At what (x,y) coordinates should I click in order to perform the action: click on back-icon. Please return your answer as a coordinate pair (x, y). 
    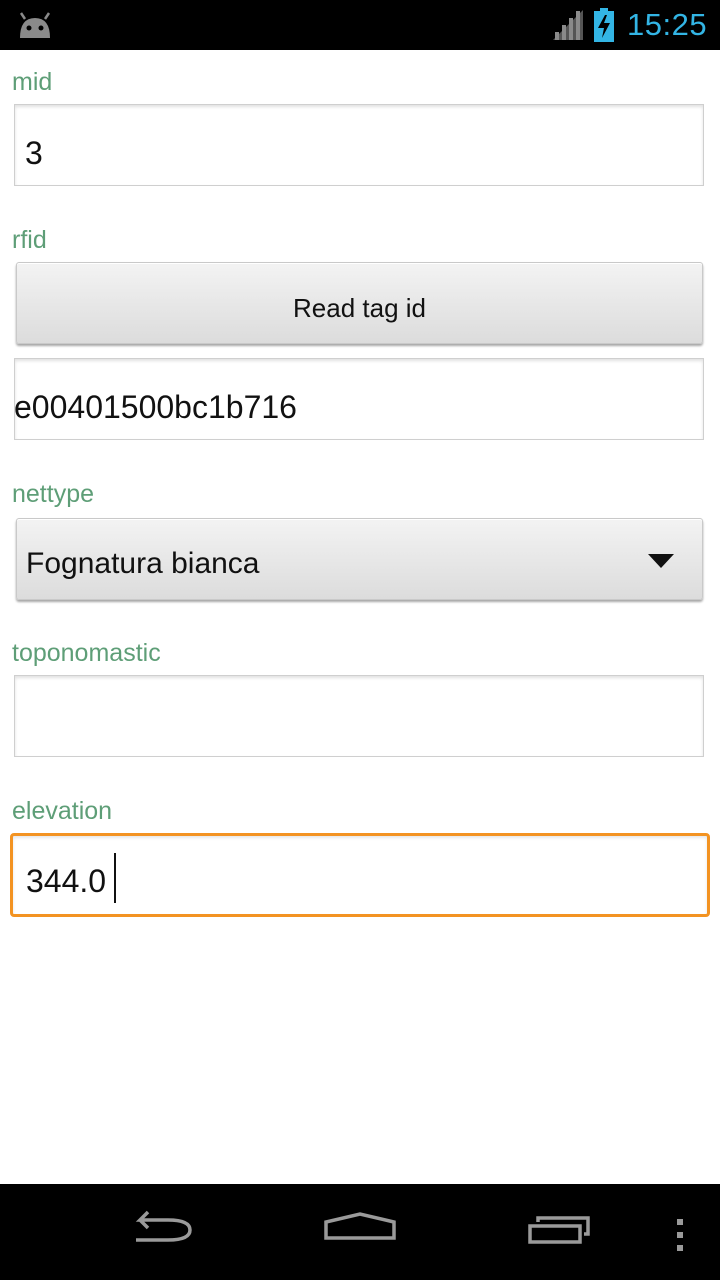
    Looking at the image, I should click on (160, 1232).